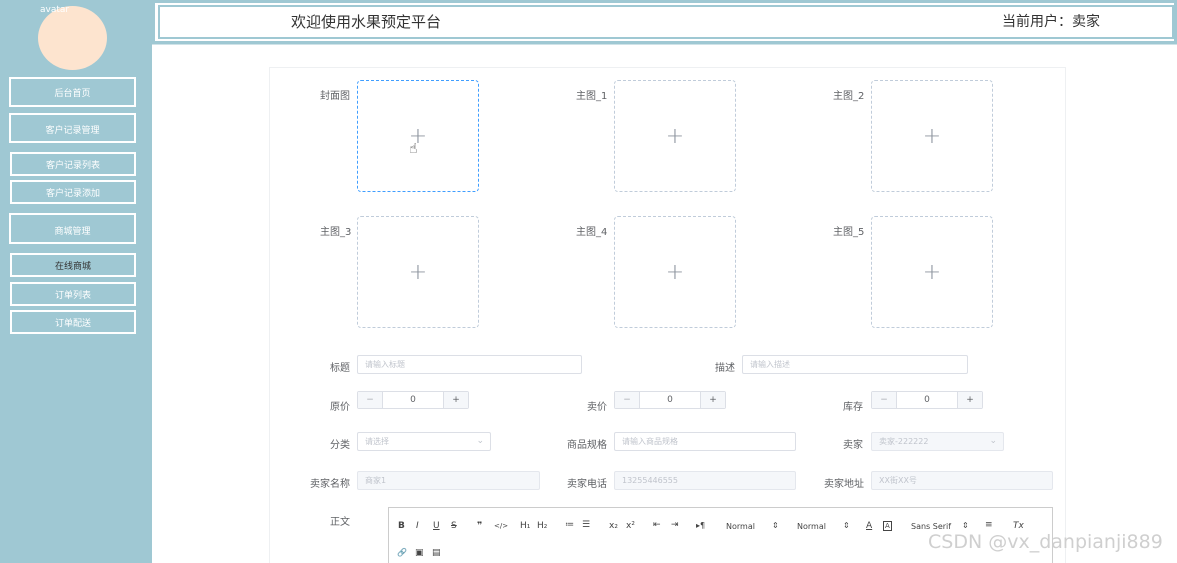 The height and width of the screenshot is (563, 1177). What do you see at coordinates (424, 441) in the screenshot?
I see `category-select: 请选择 ⌄` at bounding box center [424, 441].